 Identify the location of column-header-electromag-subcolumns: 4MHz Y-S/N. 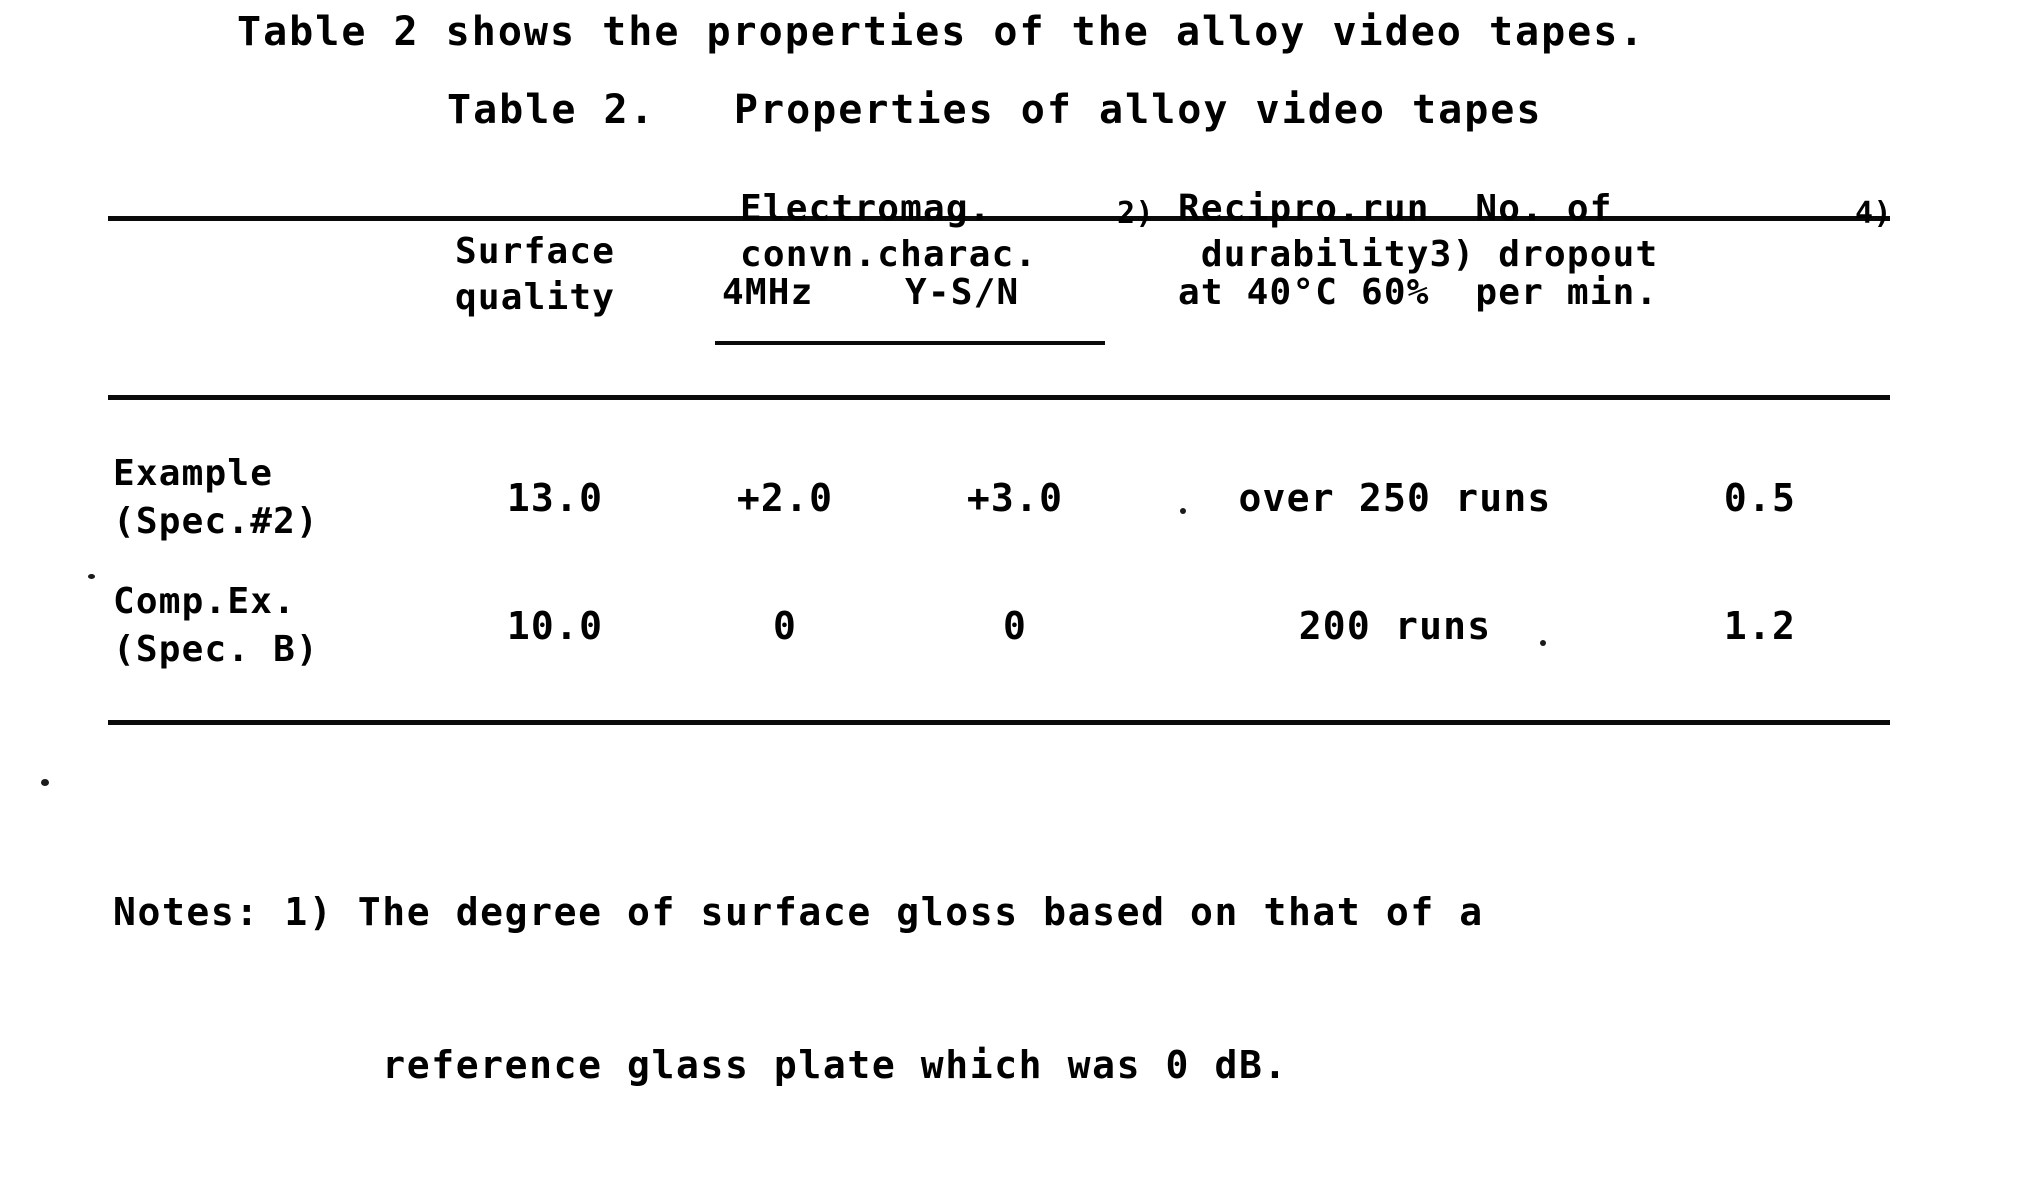
(871, 292).